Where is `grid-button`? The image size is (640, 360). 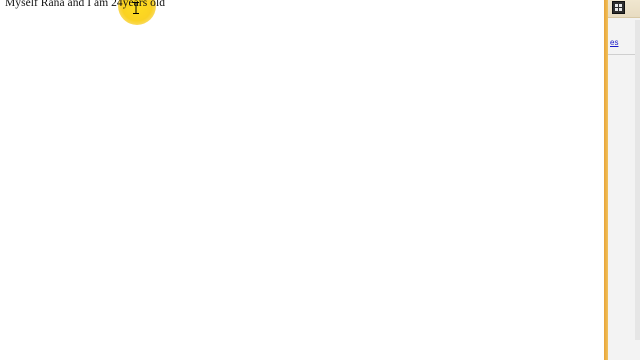 grid-button is located at coordinates (618, 7).